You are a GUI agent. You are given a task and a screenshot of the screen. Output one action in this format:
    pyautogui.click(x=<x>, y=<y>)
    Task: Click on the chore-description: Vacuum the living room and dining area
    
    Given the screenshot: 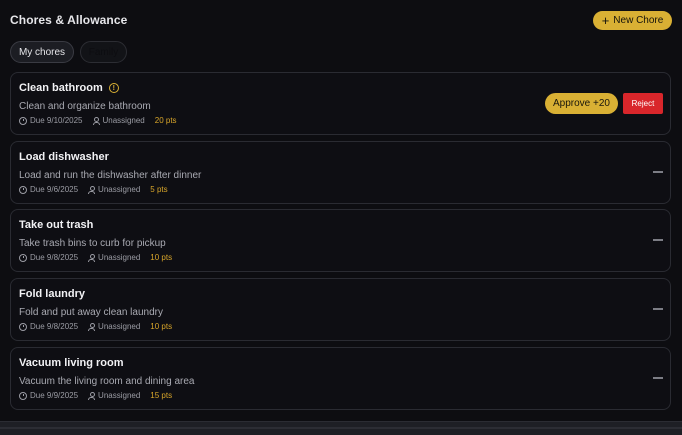 What is the action you would take?
    pyautogui.click(x=107, y=381)
    